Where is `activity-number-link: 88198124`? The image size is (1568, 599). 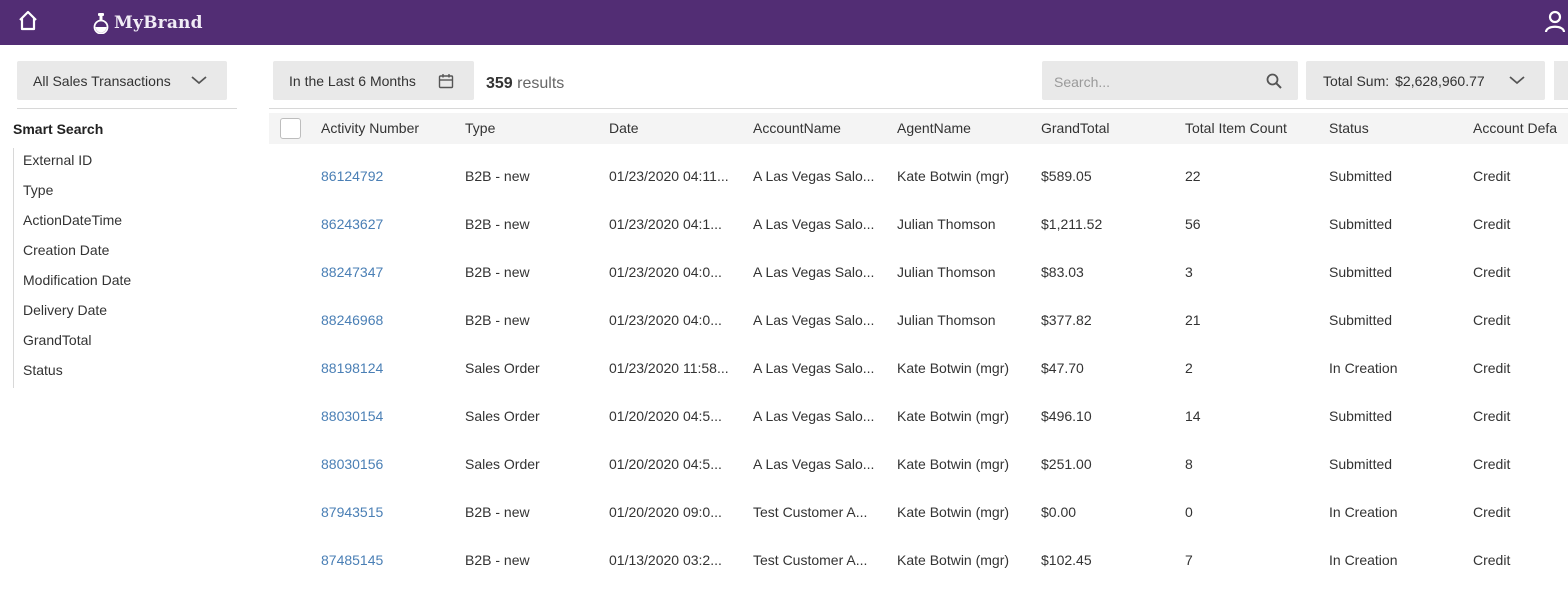
activity-number-link: 88198124 is located at coordinates (386, 368).